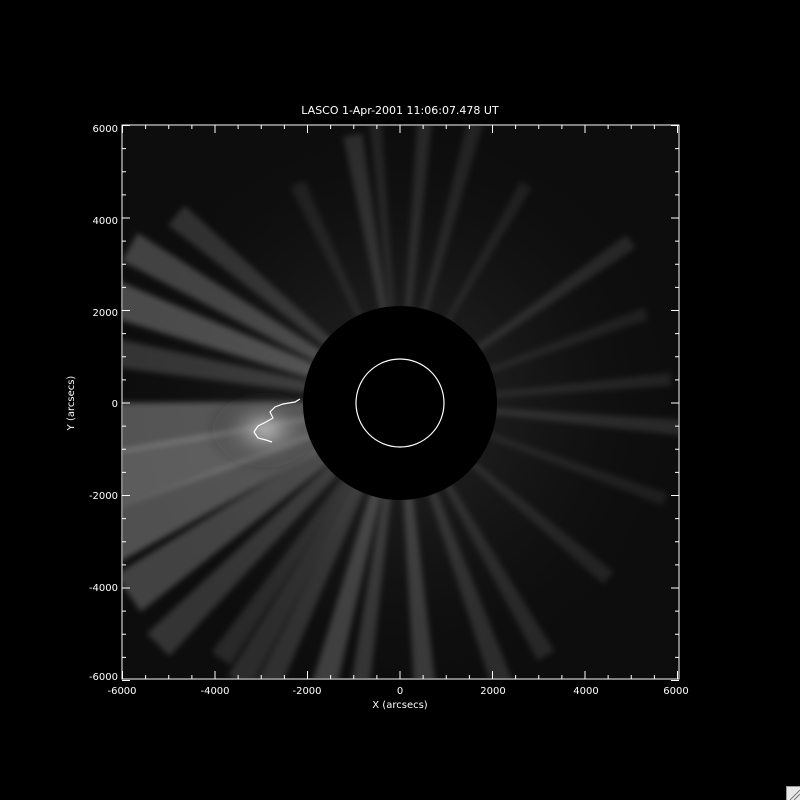  I want to click on x-tick-label: -6000, so click(121, 691).